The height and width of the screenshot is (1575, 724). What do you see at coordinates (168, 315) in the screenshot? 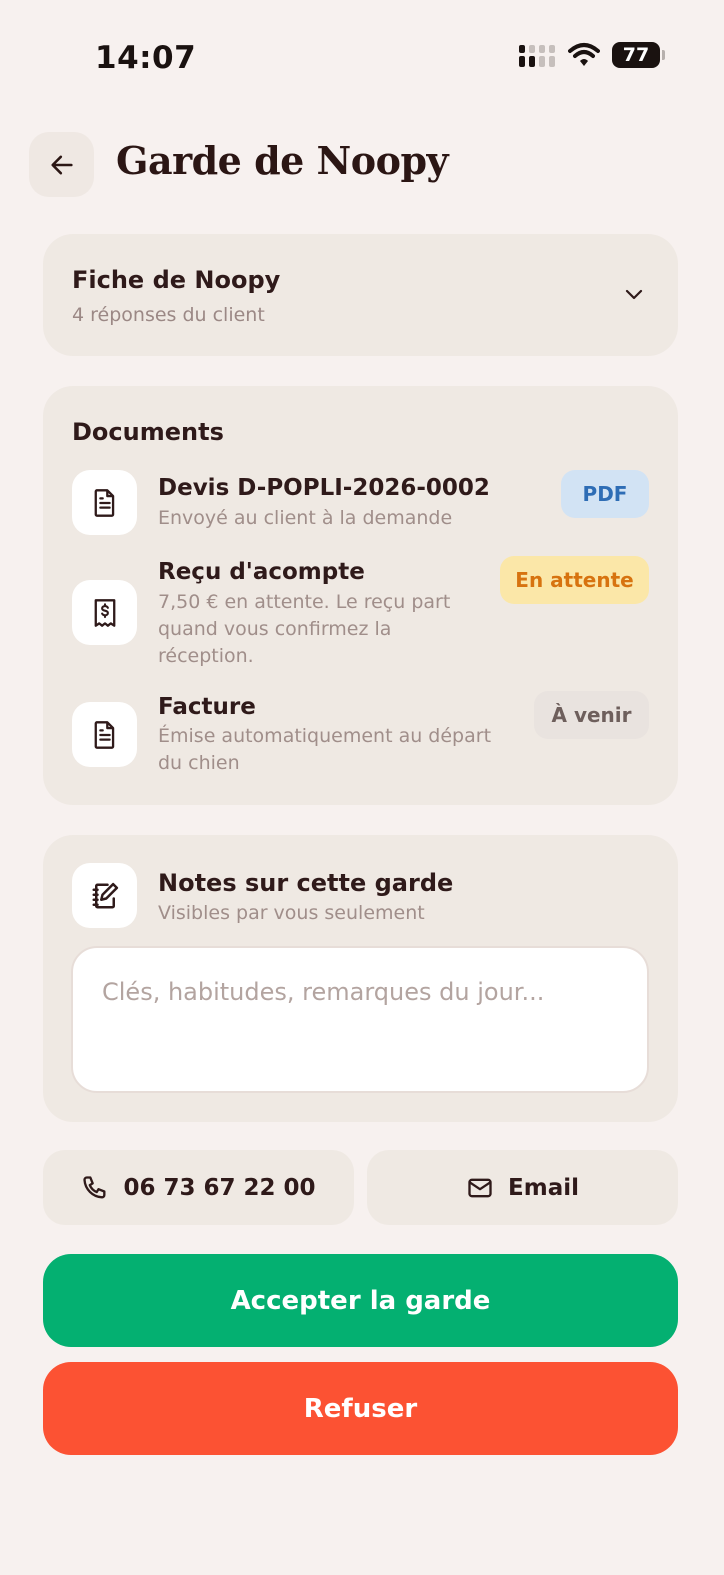
I see `fiche-subtitle: 4 réponses du client` at bounding box center [168, 315].